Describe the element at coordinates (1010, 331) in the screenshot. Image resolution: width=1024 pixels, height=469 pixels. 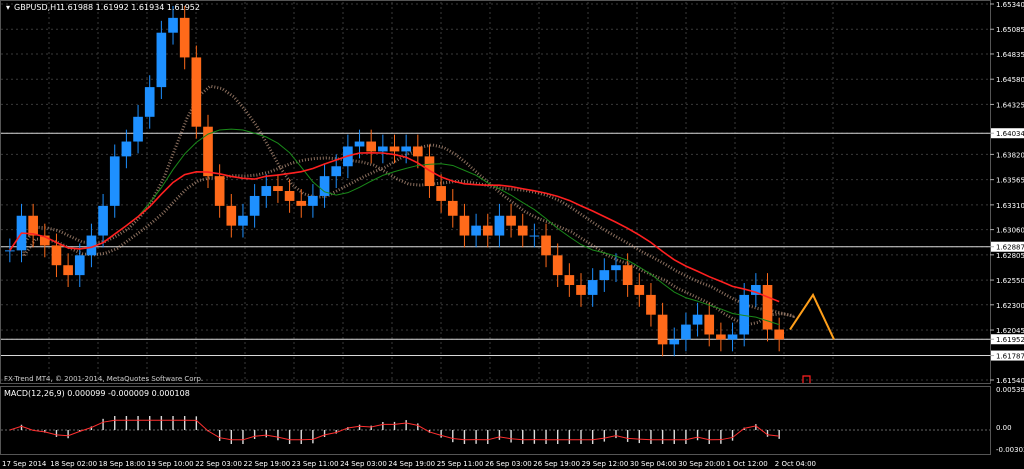
I see `price-label: 1.62045` at that location.